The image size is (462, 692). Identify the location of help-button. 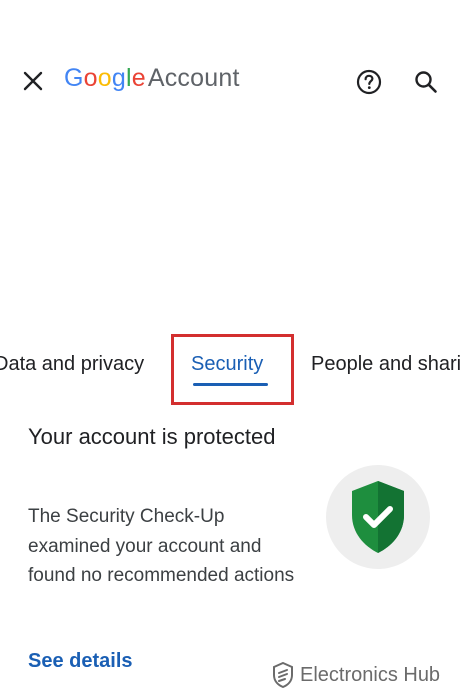
(369, 82).